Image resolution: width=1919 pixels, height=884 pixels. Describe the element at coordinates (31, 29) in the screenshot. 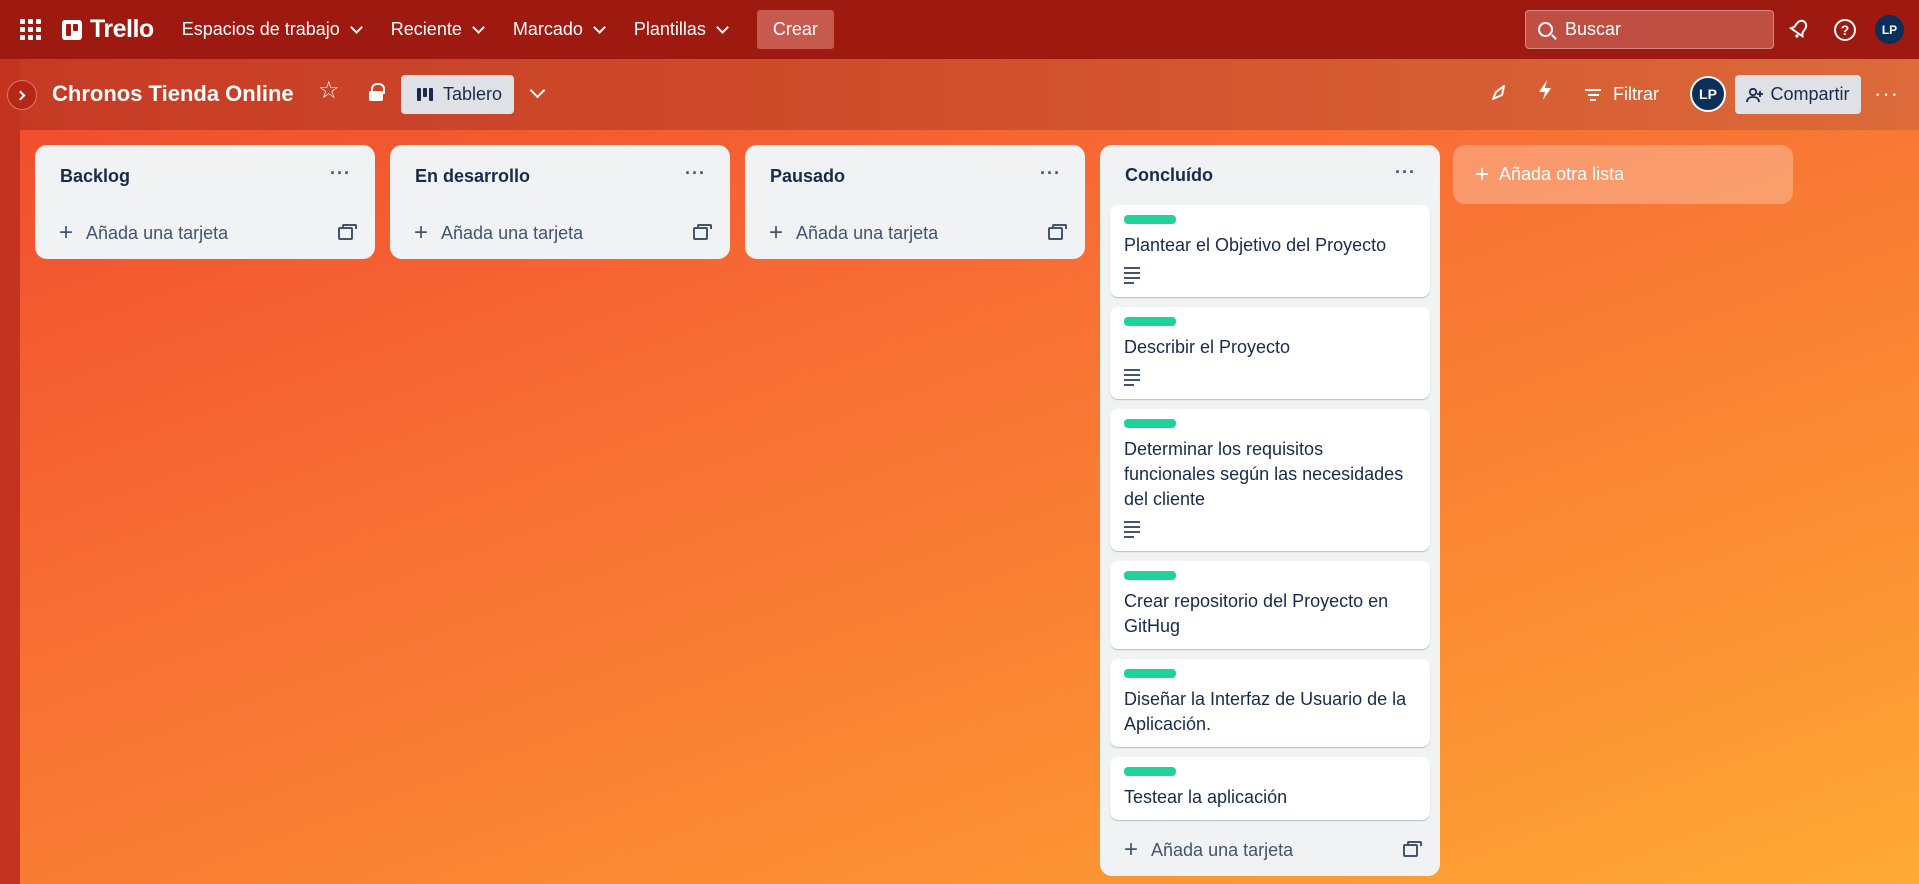

I see `app-switcher-icon` at that location.